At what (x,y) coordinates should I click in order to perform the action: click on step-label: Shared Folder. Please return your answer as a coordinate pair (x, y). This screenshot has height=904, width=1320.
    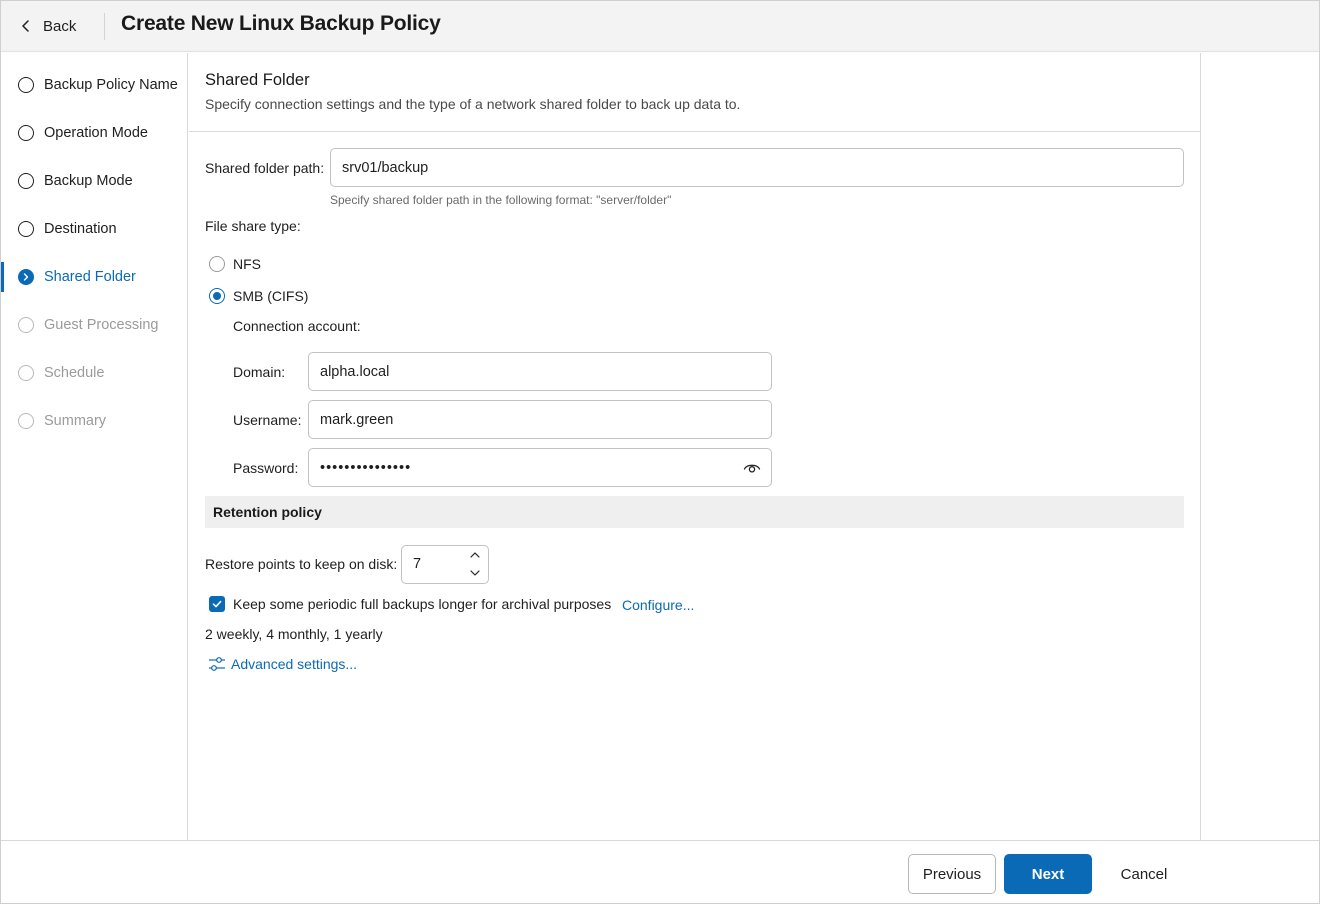
    Looking at the image, I should click on (90, 277).